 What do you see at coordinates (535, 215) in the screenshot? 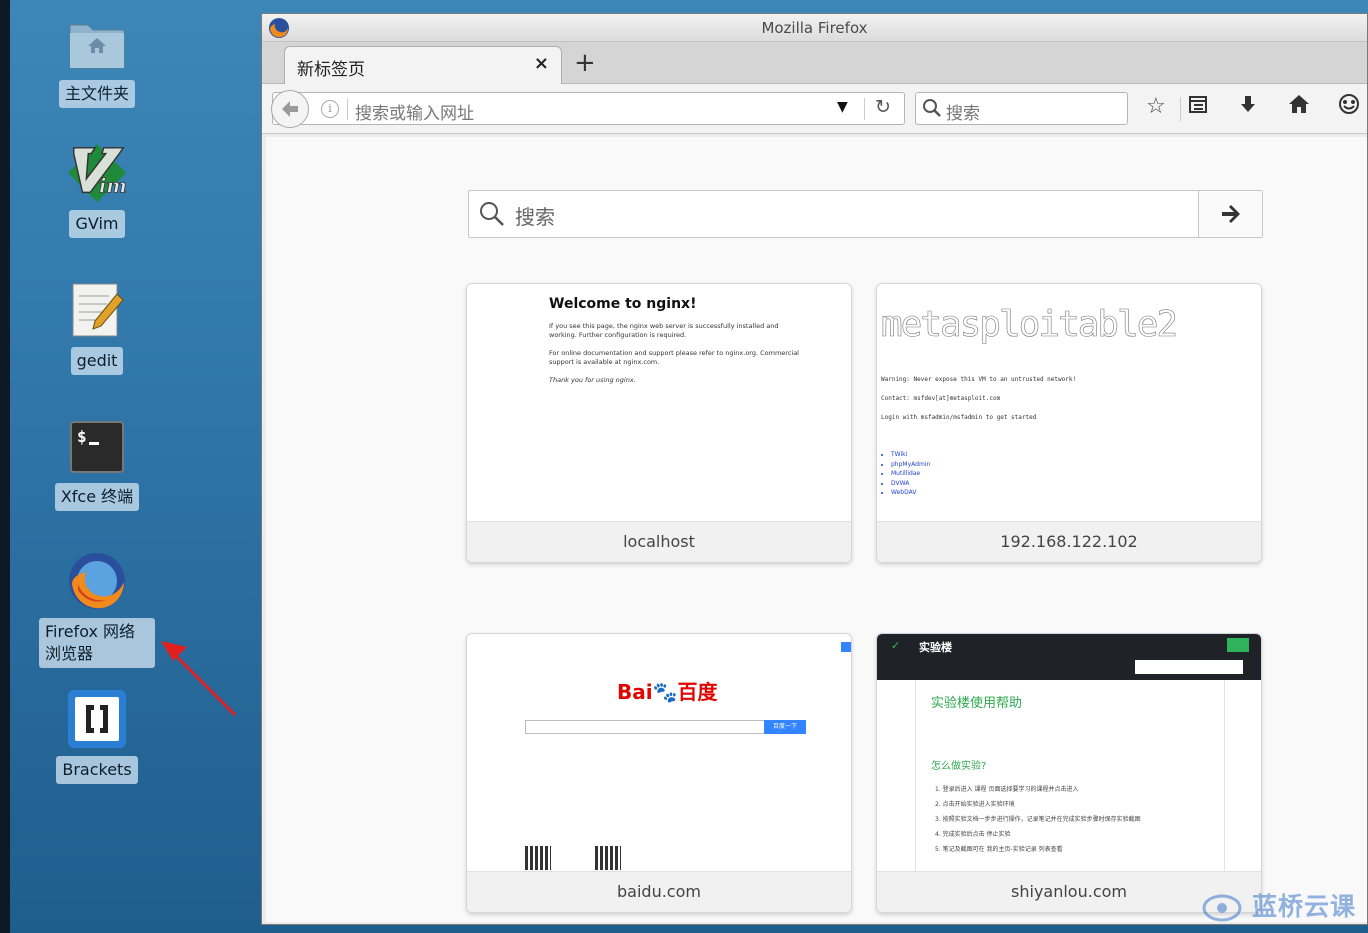
I see `newtab-search-input: 搜索` at bounding box center [535, 215].